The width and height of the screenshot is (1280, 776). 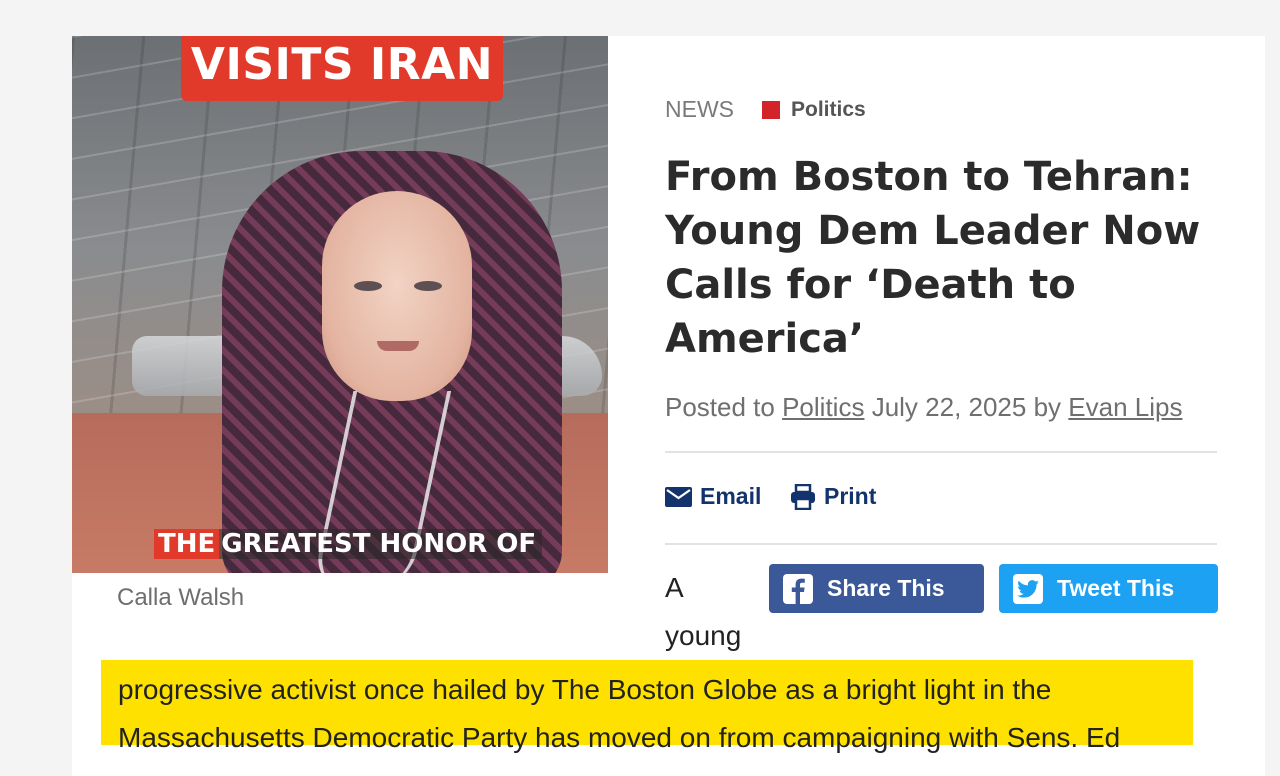 I want to click on person-figure, so click(x=392, y=362).